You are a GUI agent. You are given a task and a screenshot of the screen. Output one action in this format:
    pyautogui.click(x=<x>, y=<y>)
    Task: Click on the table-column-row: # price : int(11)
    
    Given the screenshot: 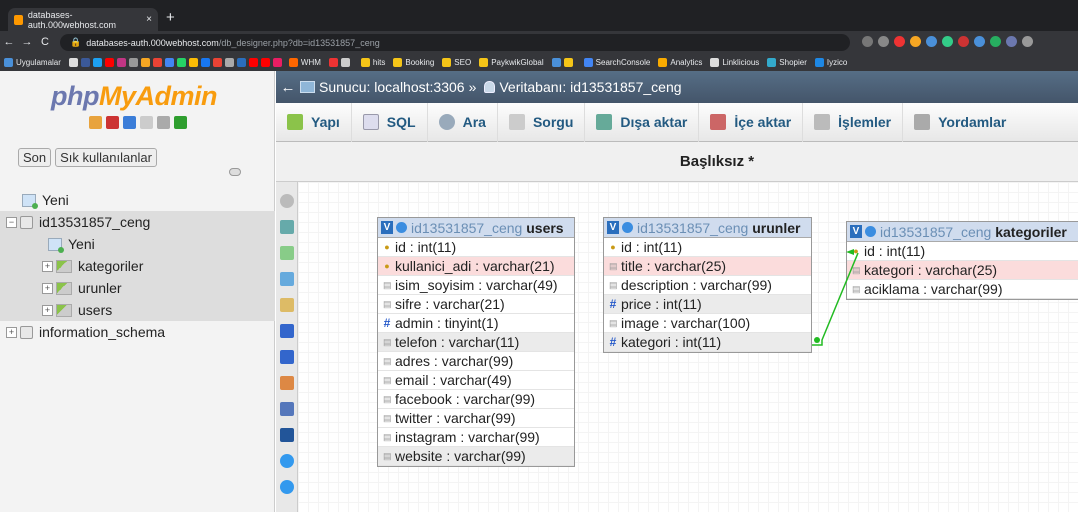 What is the action you would take?
    pyautogui.click(x=707, y=304)
    